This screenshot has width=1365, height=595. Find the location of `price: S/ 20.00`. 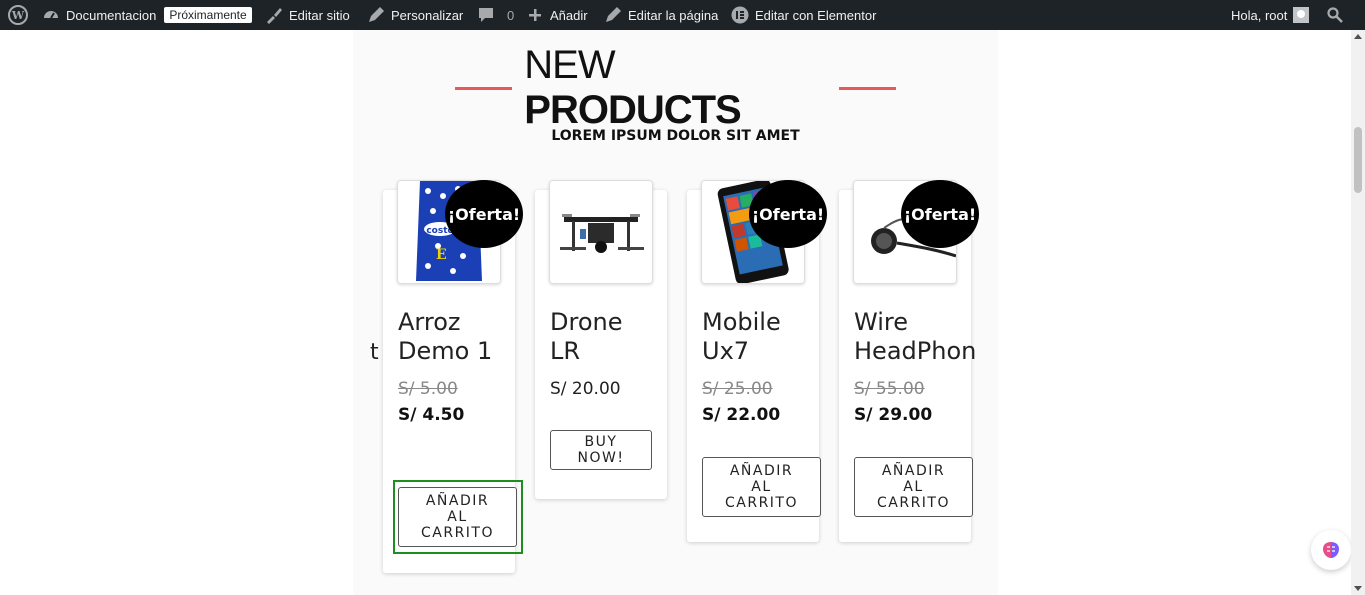

price: S/ 20.00 is located at coordinates (585, 389).